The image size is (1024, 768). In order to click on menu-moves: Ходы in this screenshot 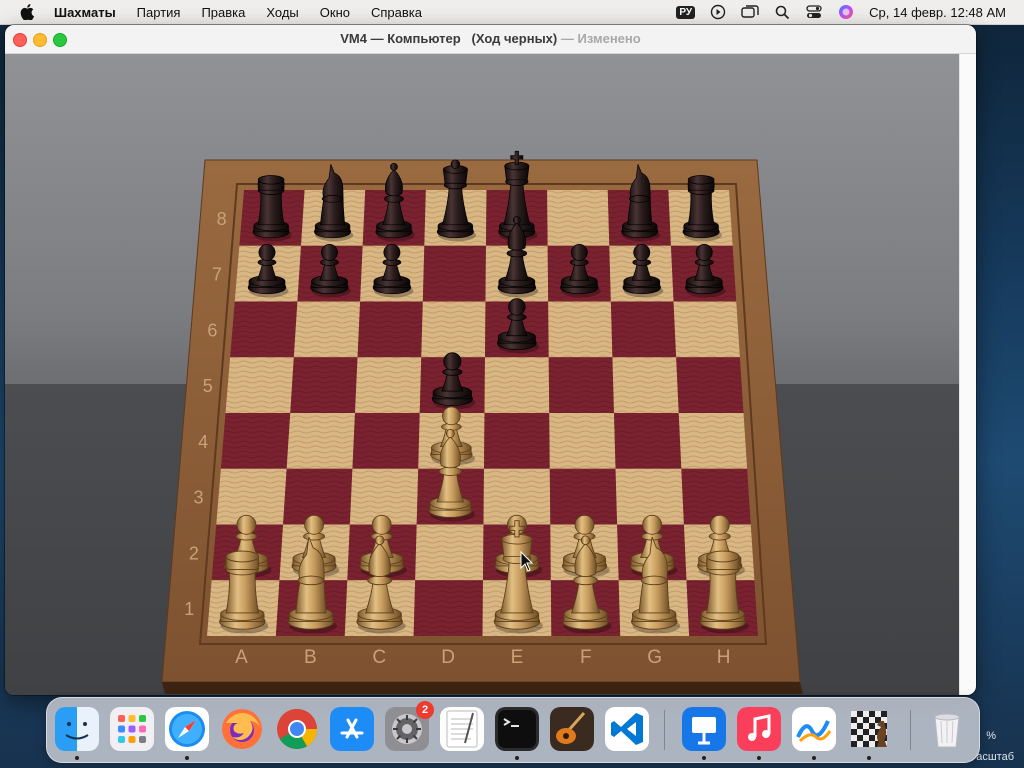, I will do `click(282, 12)`.